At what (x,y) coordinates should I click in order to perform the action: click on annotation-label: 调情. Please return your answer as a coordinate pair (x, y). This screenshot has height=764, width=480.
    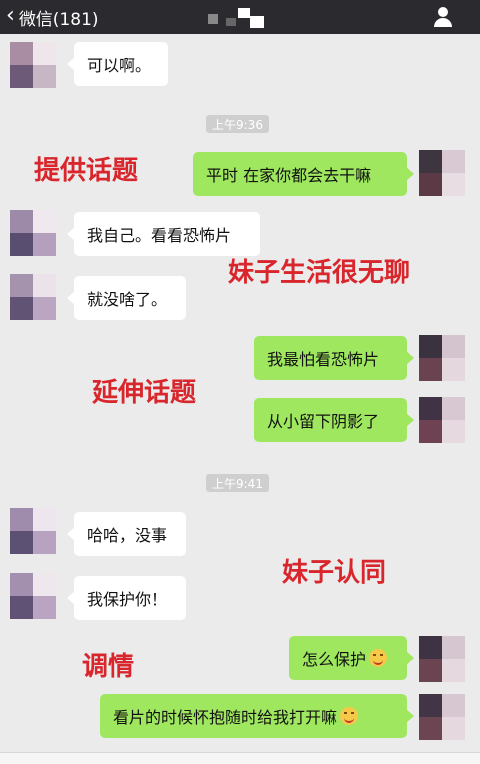
    Looking at the image, I should click on (108, 667).